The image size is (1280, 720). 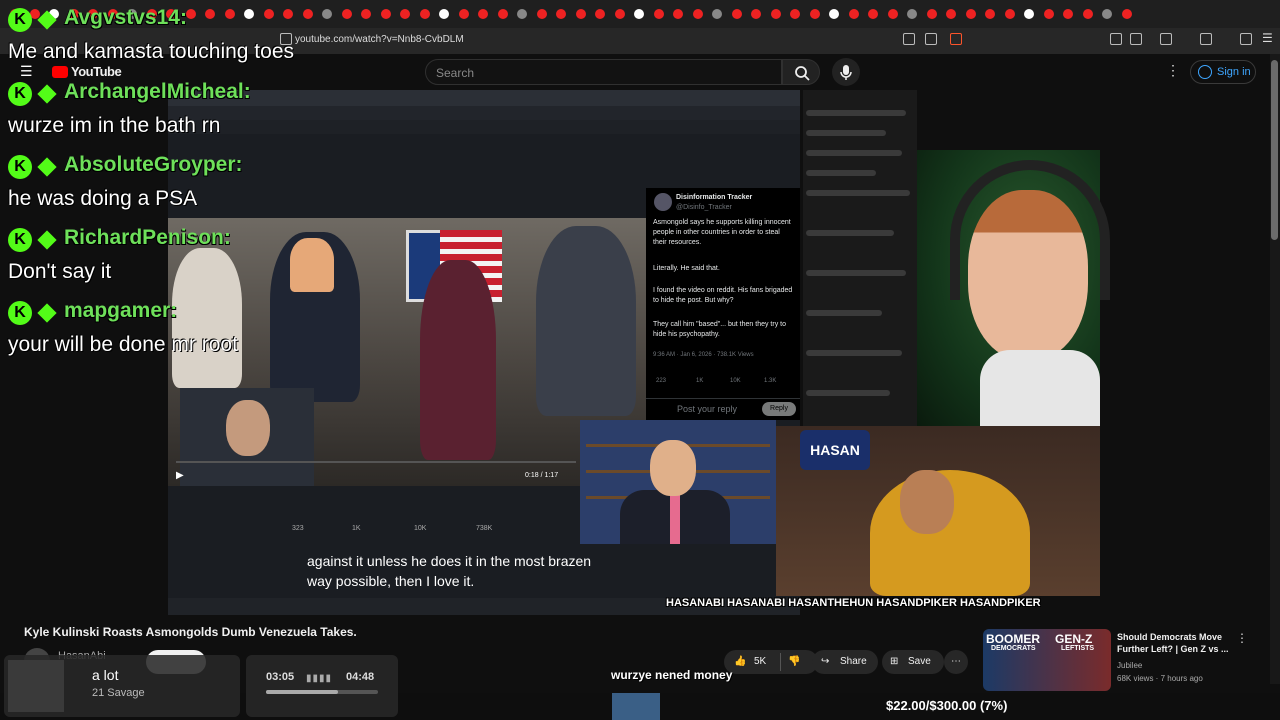 I want to click on settings-kebab-icon: ⋮, so click(x=1173, y=70).